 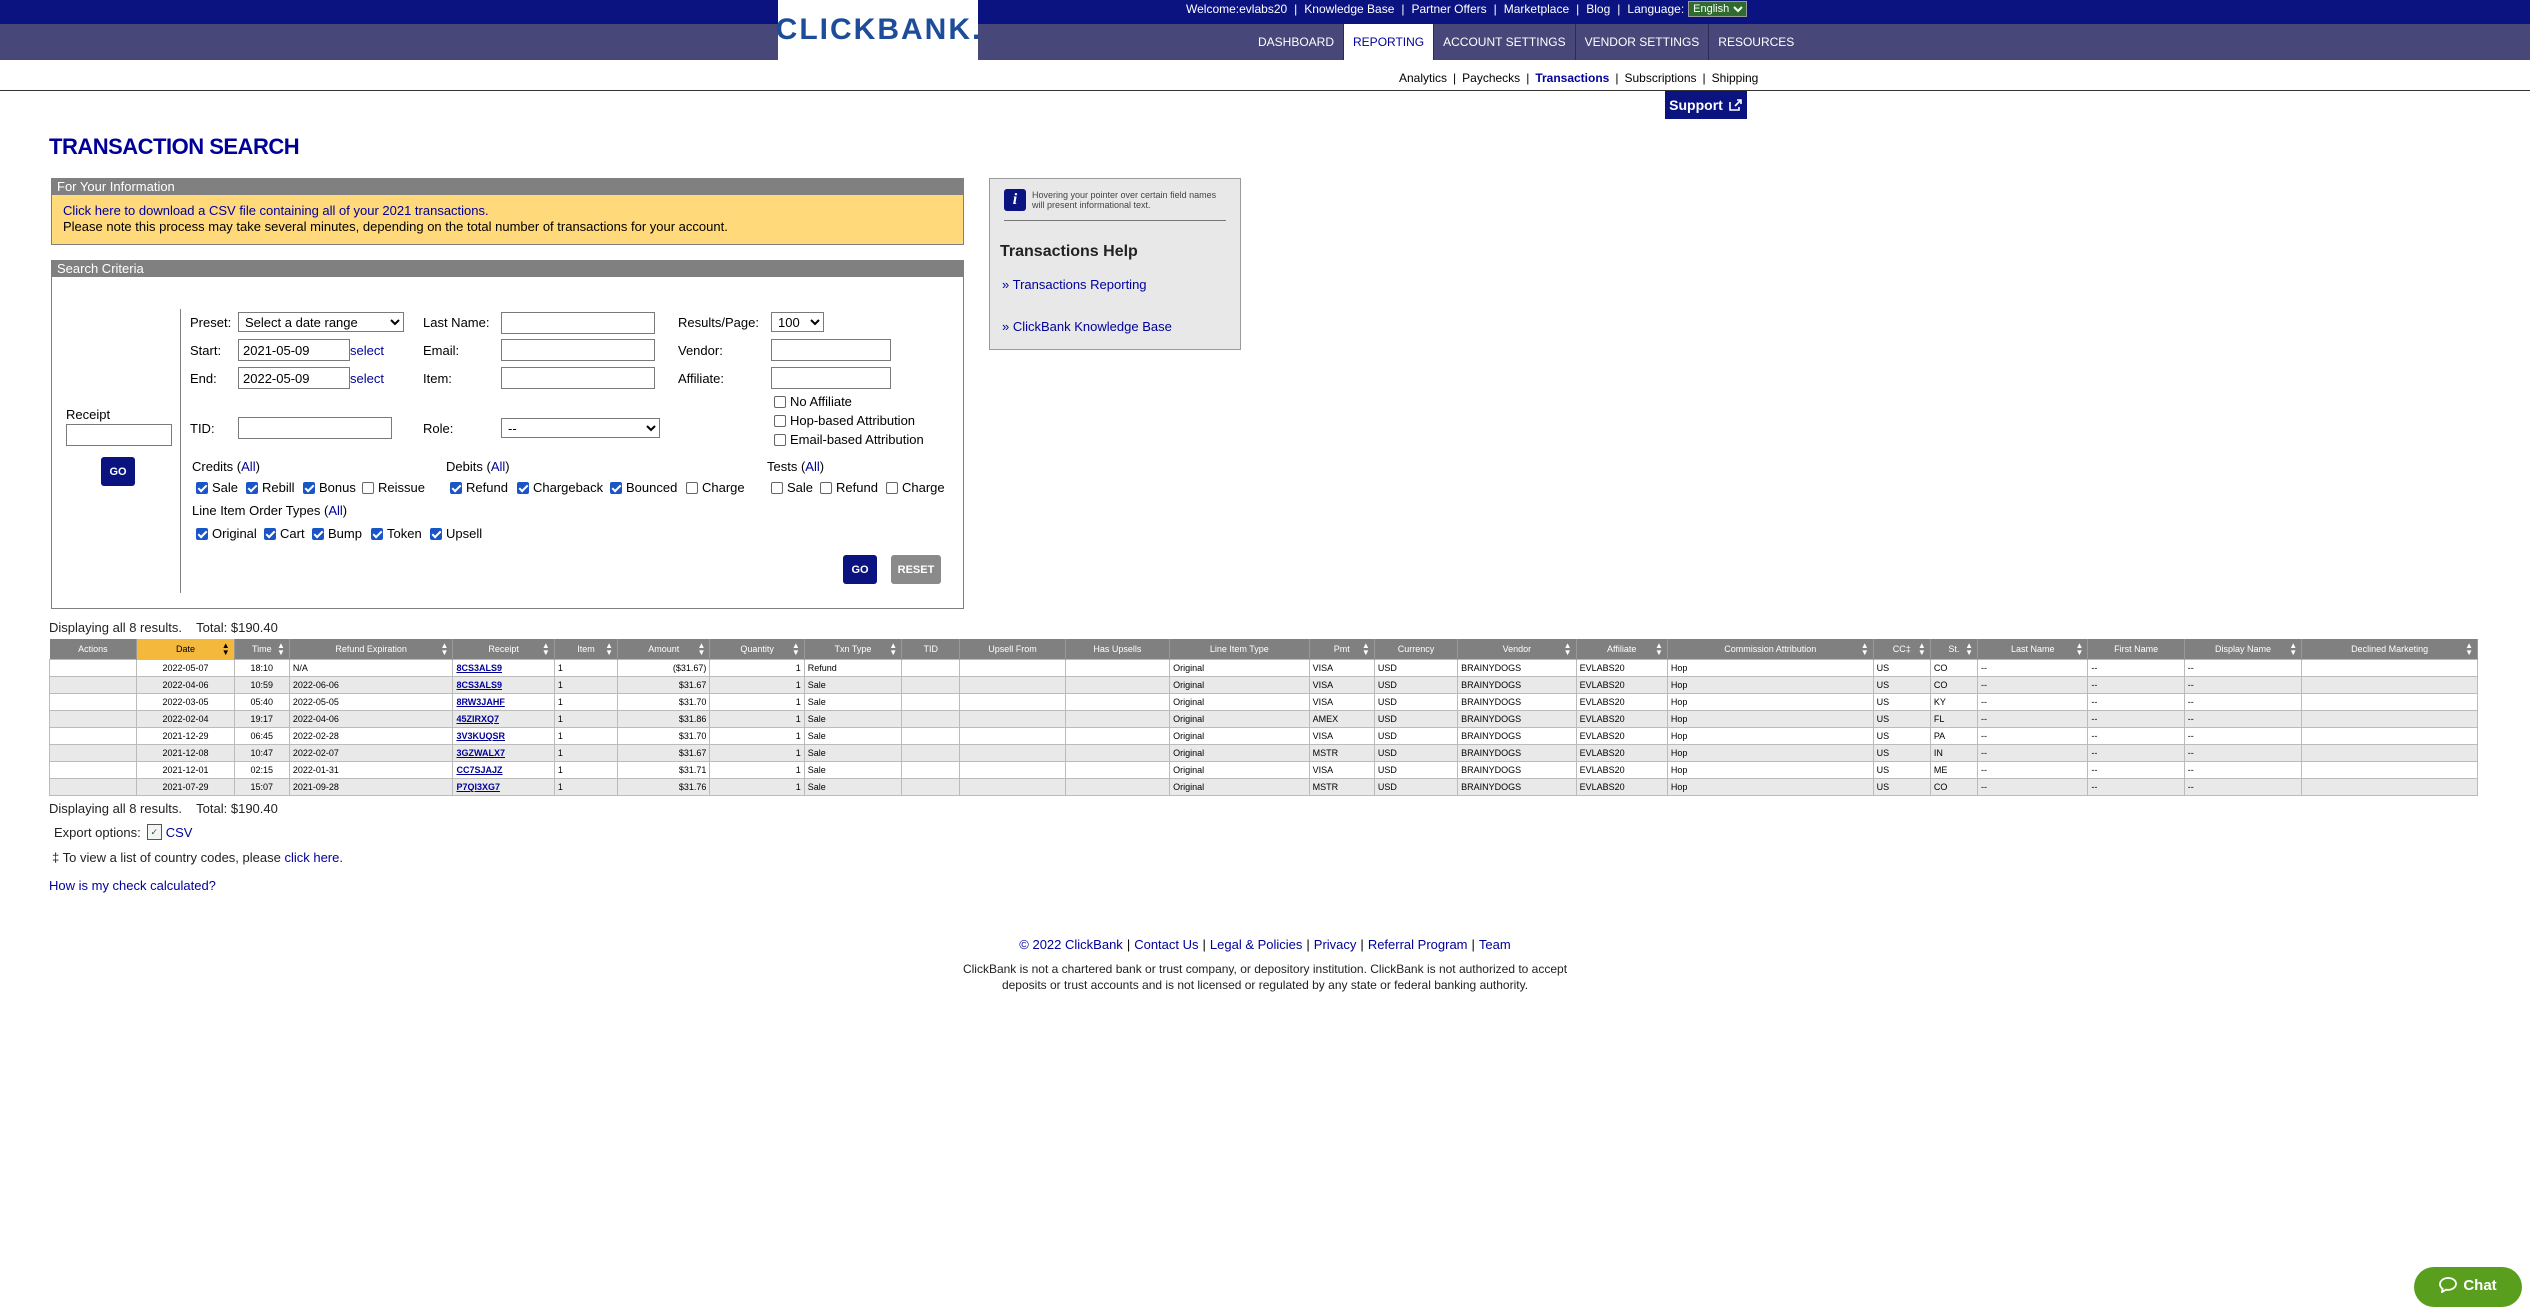 I want to click on spreadsheet-icon: ✓, so click(x=154, y=832).